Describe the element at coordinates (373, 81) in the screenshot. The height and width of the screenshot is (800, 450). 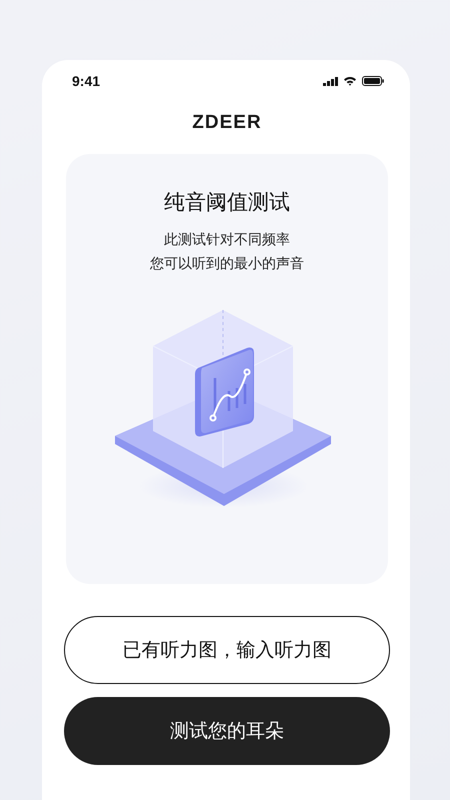
I see `battery-icon` at that location.